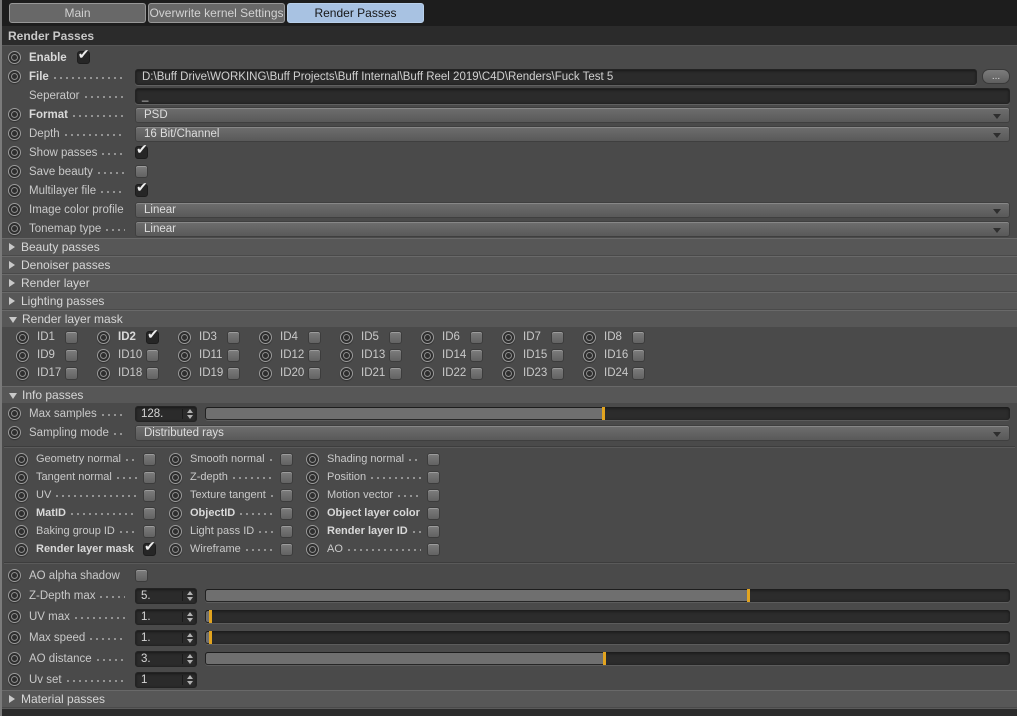 This screenshot has width=1017, height=716. What do you see at coordinates (216, 13) in the screenshot?
I see `tab-overwrite-kernel-settings: Overwrite kernel Settings` at bounding box center [216, 13].